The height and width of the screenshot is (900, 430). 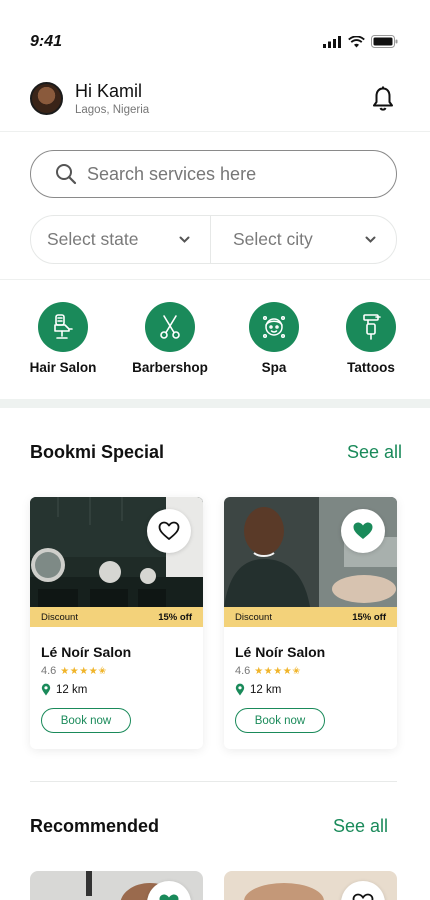 What do you see at coordinates (95, 826) in the screenshot?
I see `recommended-section-title: Recommended` at bounding box center [95, 826].